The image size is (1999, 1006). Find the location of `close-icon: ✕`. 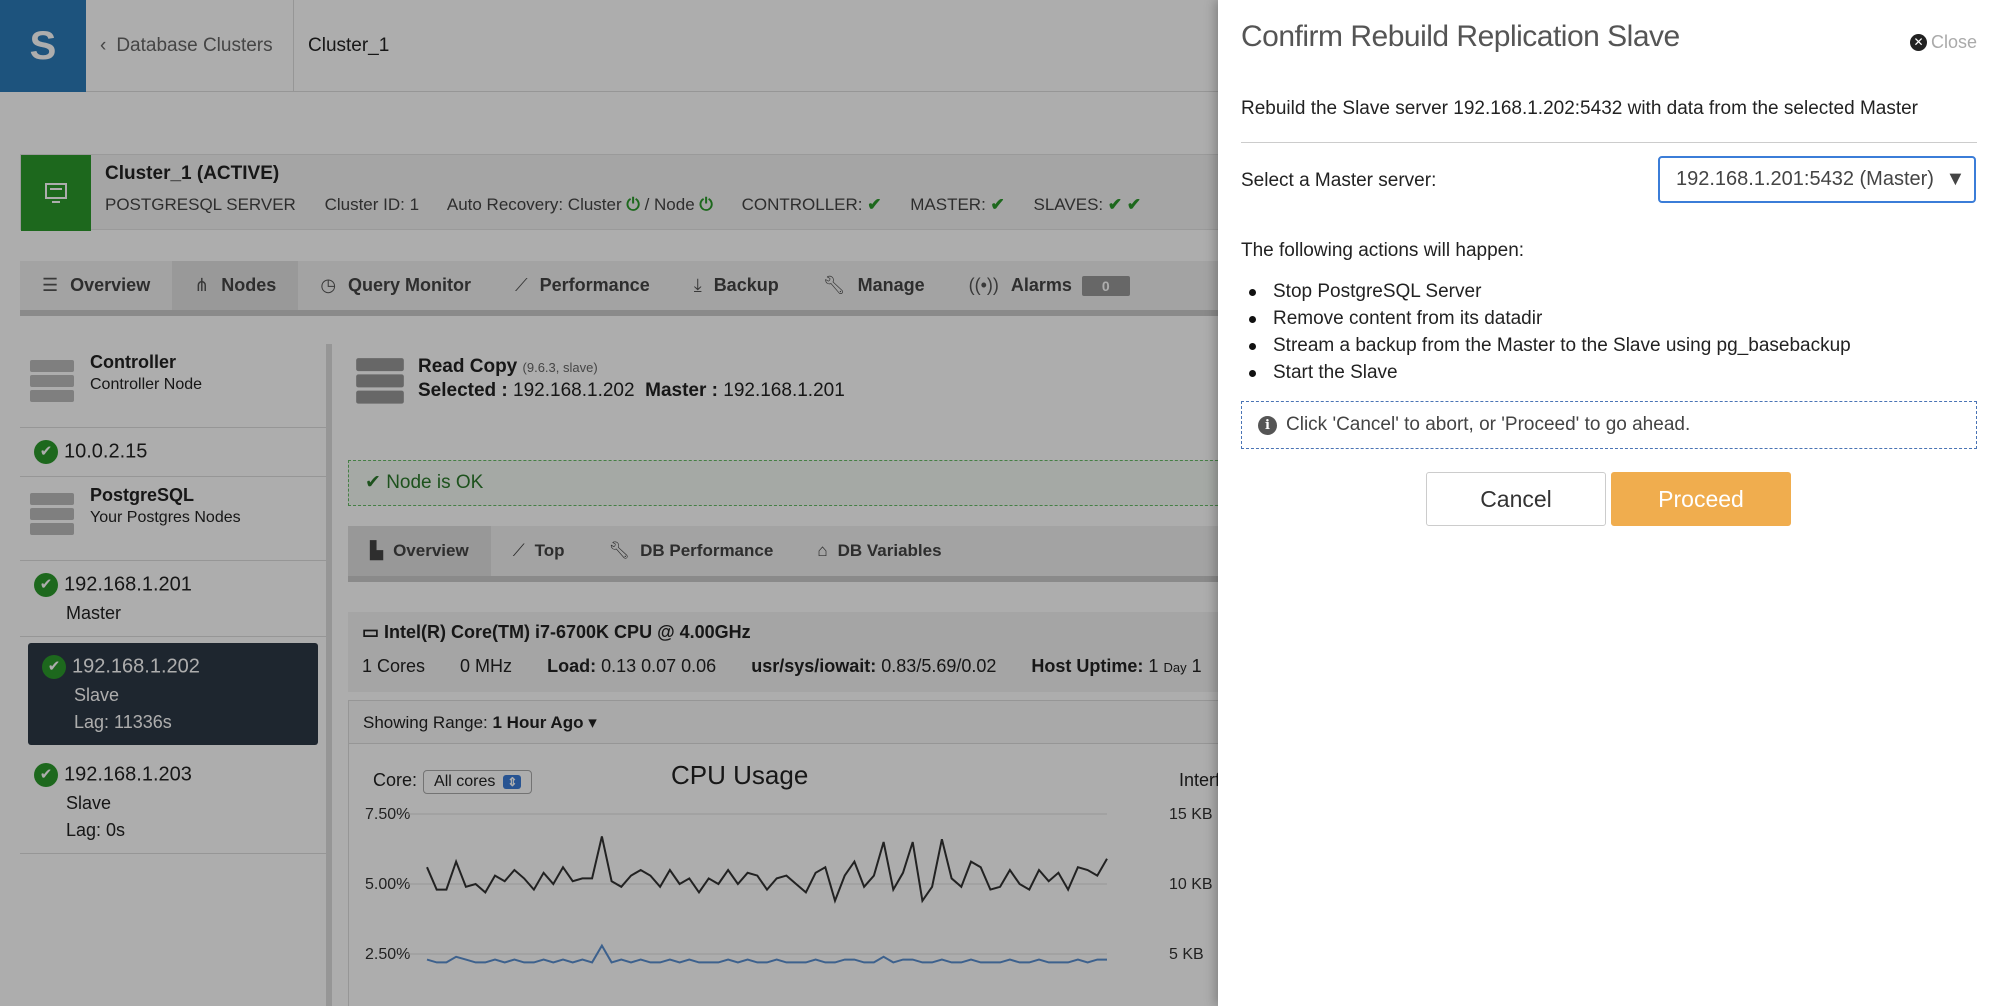

close-icon: ✕ is located at coordinates (1918, 42).